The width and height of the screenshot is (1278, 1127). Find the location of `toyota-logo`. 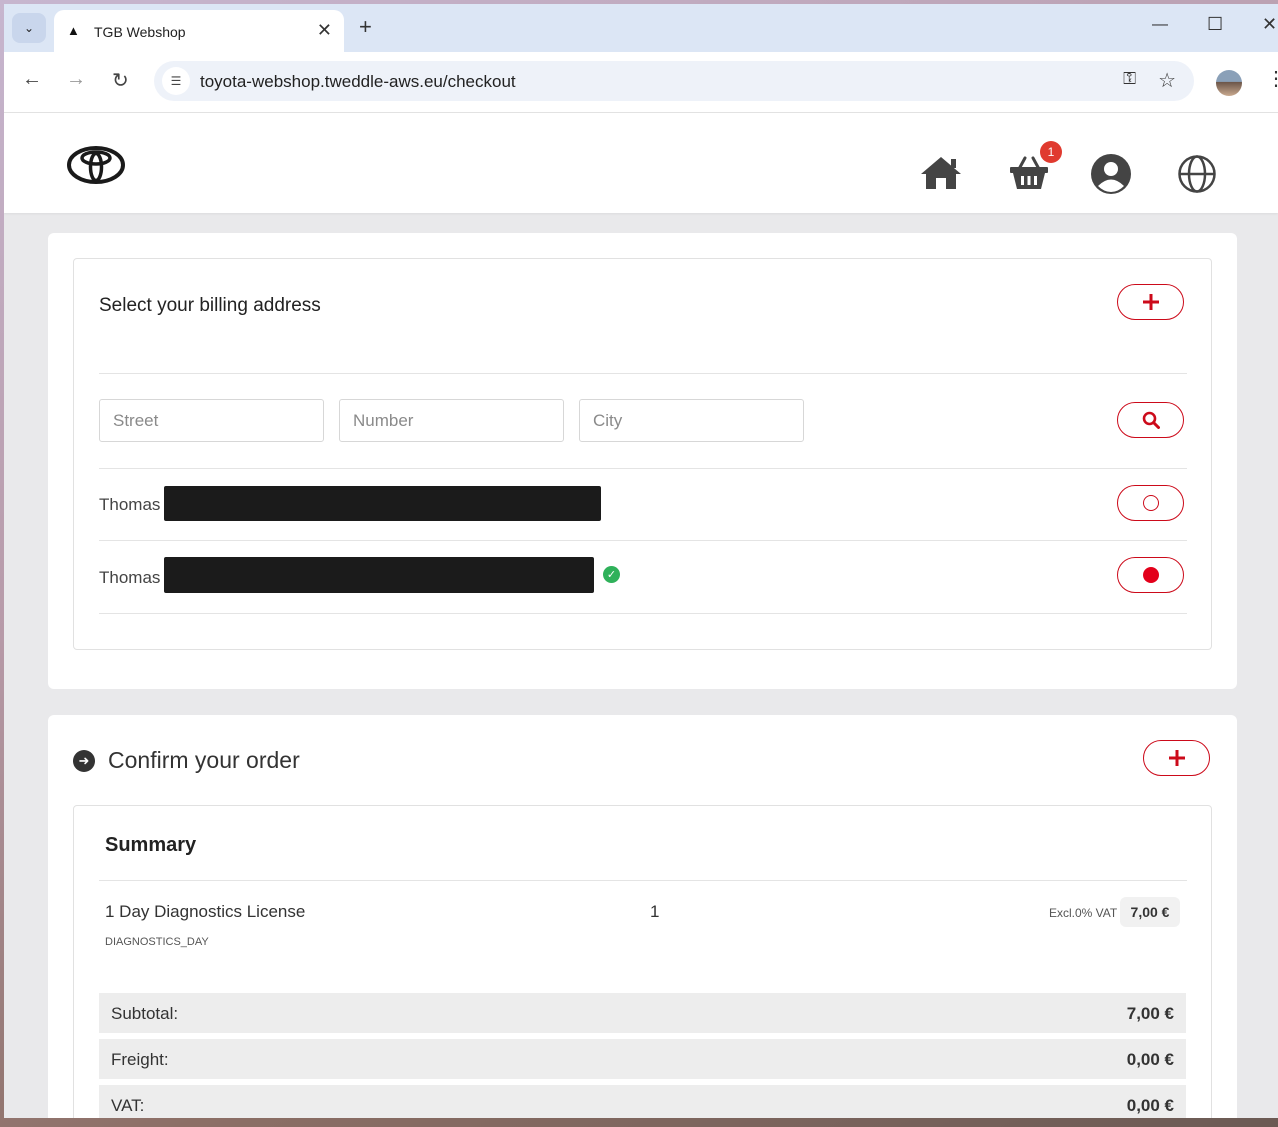

toyota-logo is located at coordinates (96, 165).